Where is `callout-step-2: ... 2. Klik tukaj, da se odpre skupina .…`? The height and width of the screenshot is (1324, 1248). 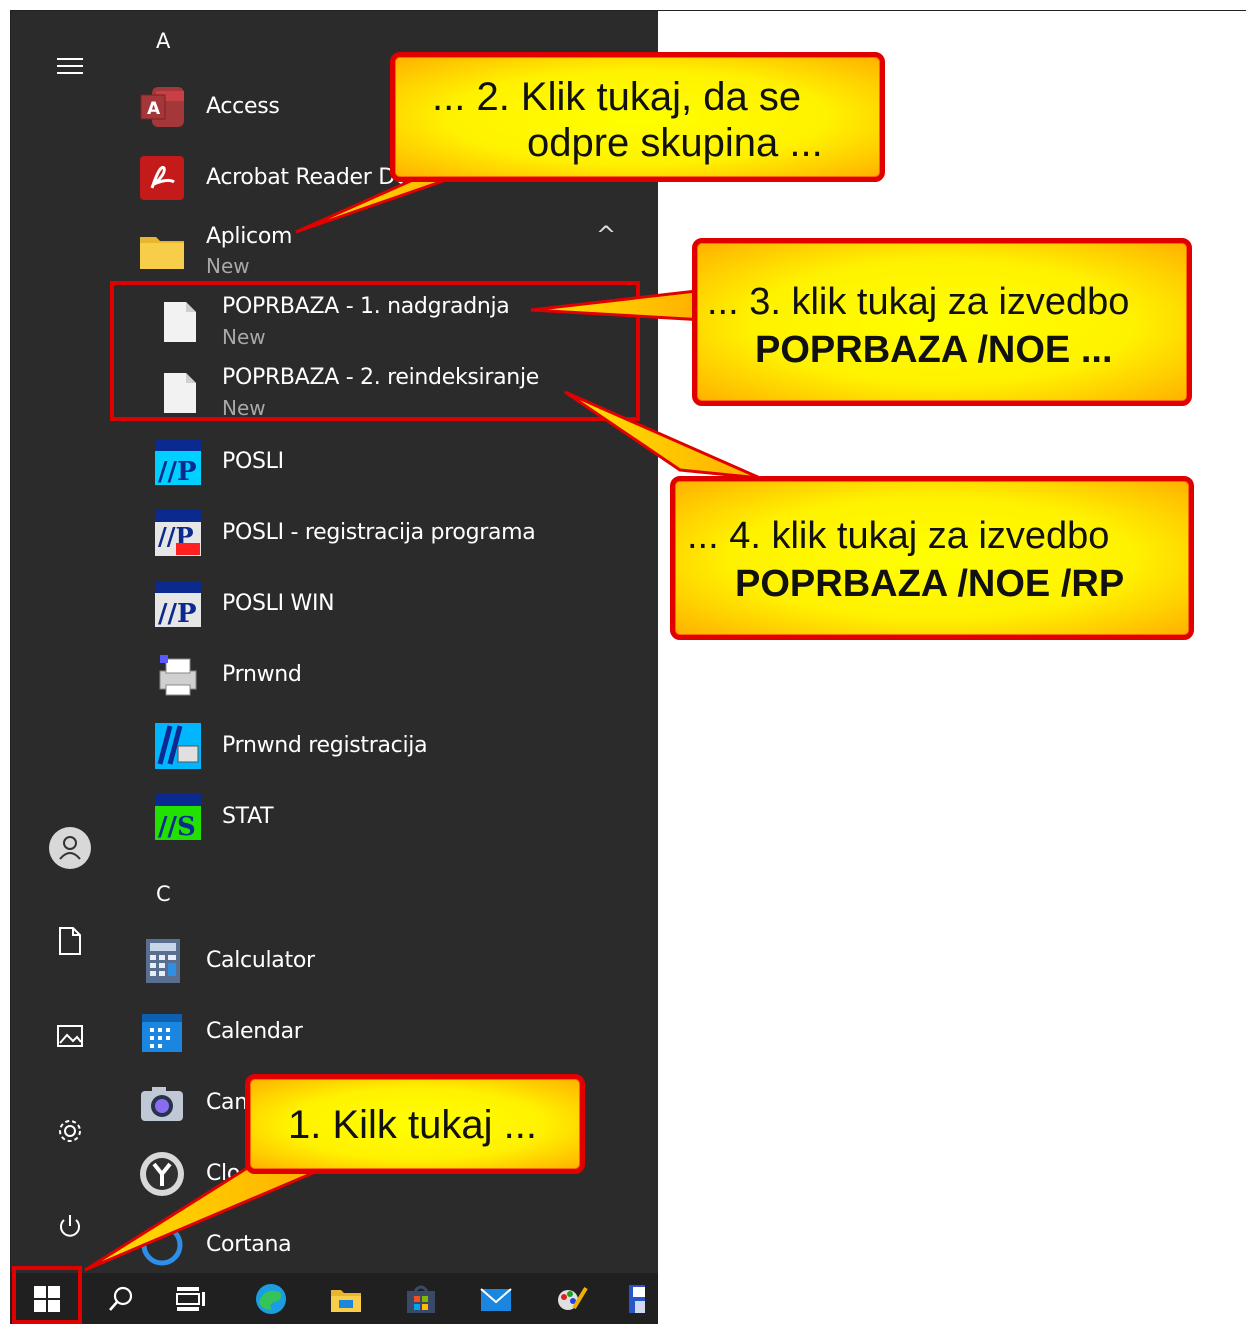
callout-step-2: ... 2. Klik tukaj, da se odpre skupina .… is located at coordinates (637, 117).